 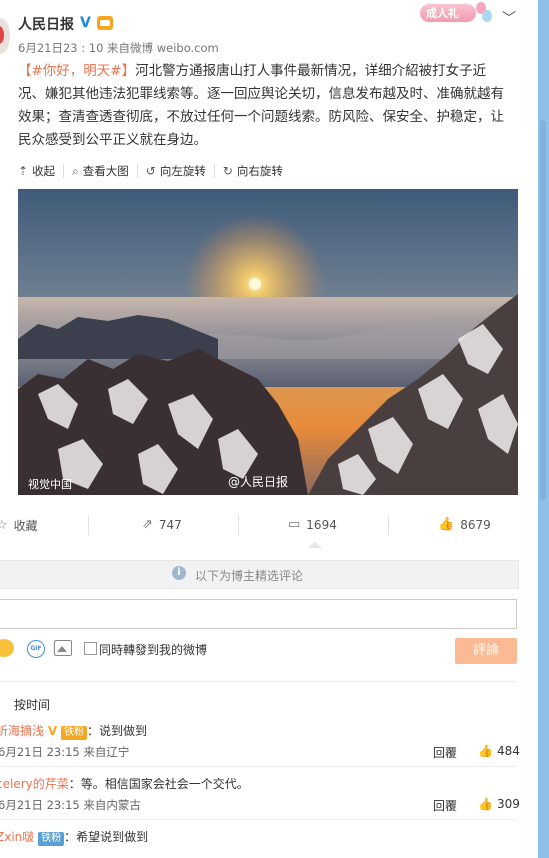 What do you see at coordinates (499, 804) in the screenshot?
I see `comment-like-button: 👍 309` at bounding box center [499, 804].